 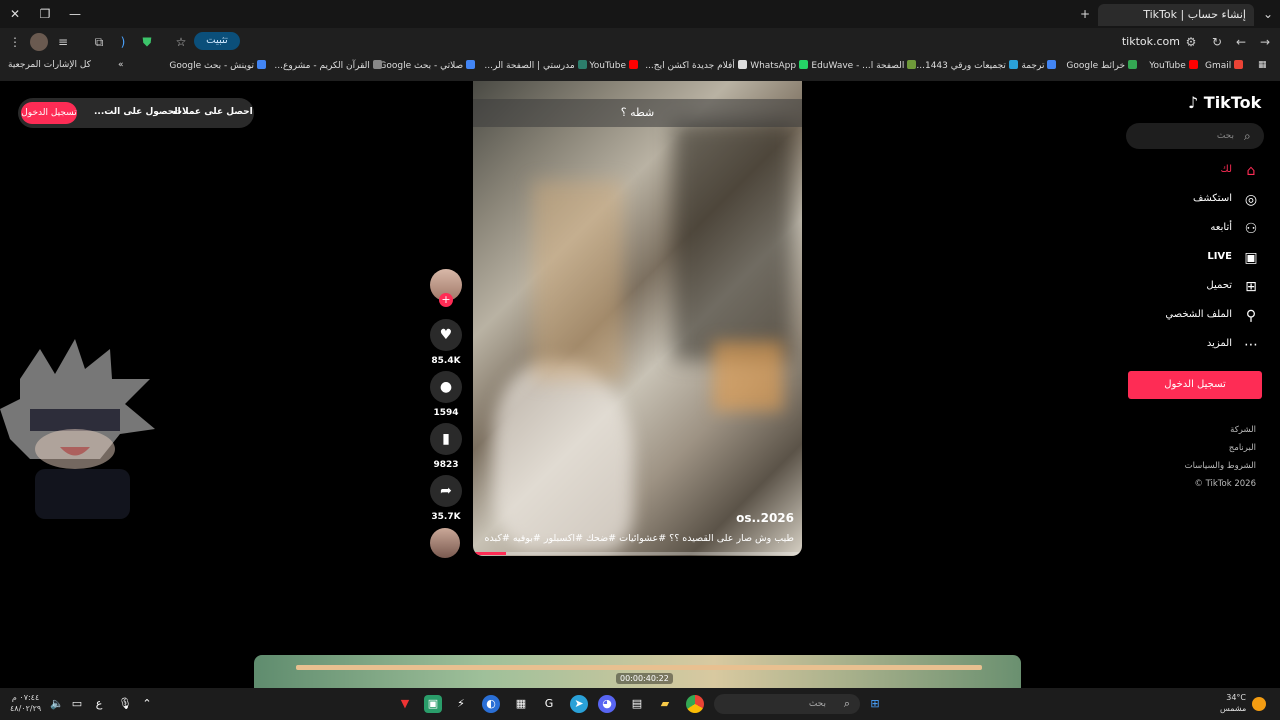 What do you see at coordinates (489, 553) in the screenshot?
I see `video-progress-fill` at bounding box center [489, 553].